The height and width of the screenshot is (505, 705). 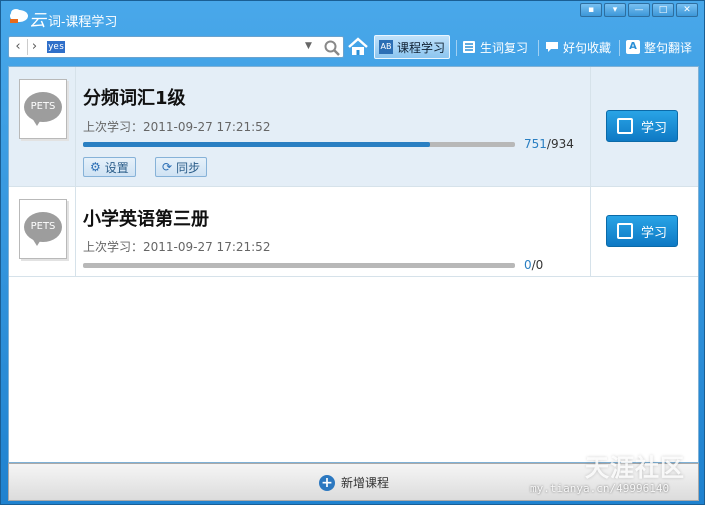 What do you see at coordinates (95, 167) in the screenshot?
I see `gear-icon: ⚙` at bounding box center [95, 167].